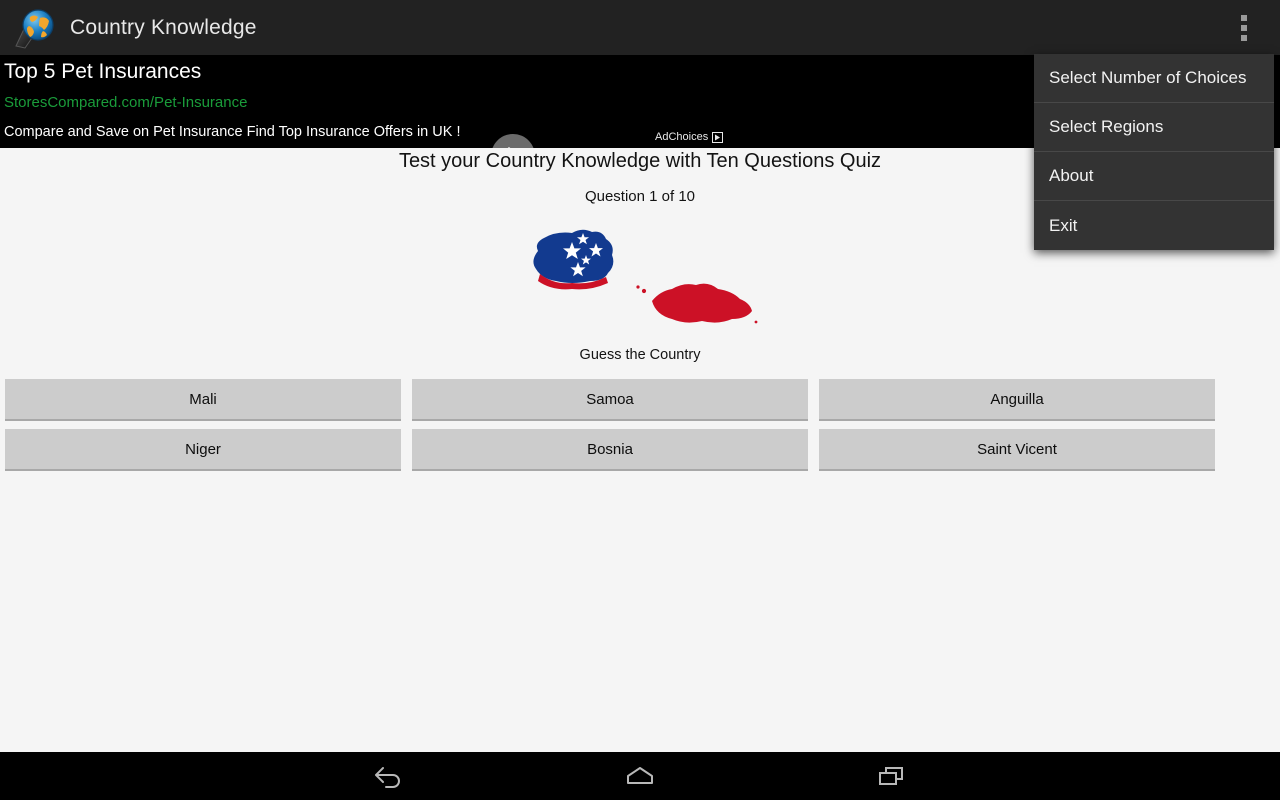 This screenshot has height=800, width=1280. I want to click on globe-icon, so click(35, 28).